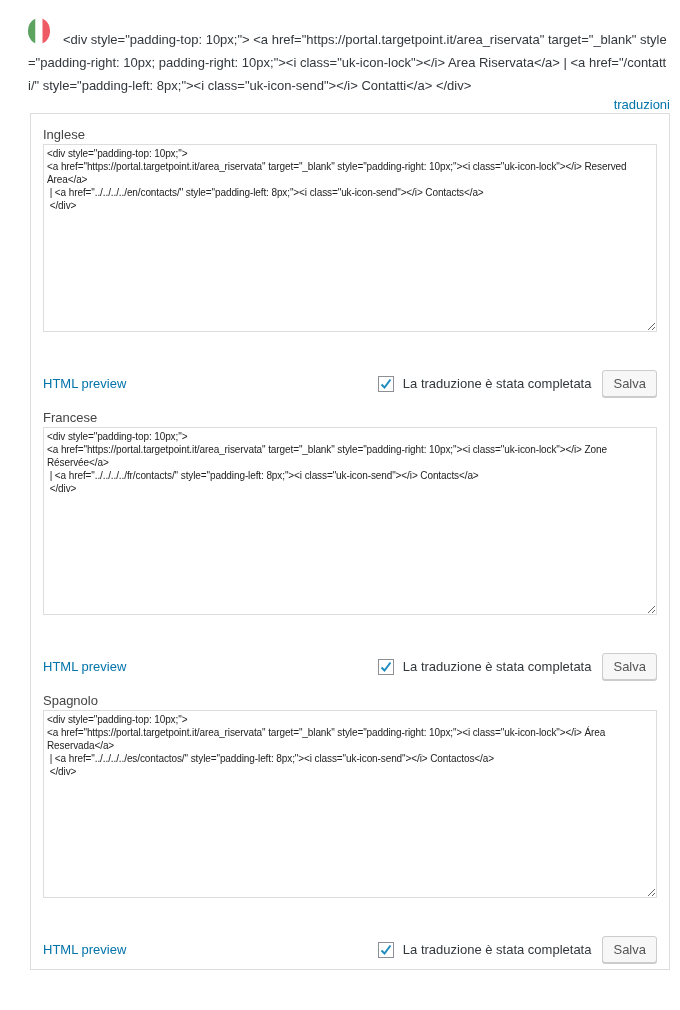 The width and height of the screenshot is (680, 1010). I want to click on language-label: Francese, so click(71, 418).